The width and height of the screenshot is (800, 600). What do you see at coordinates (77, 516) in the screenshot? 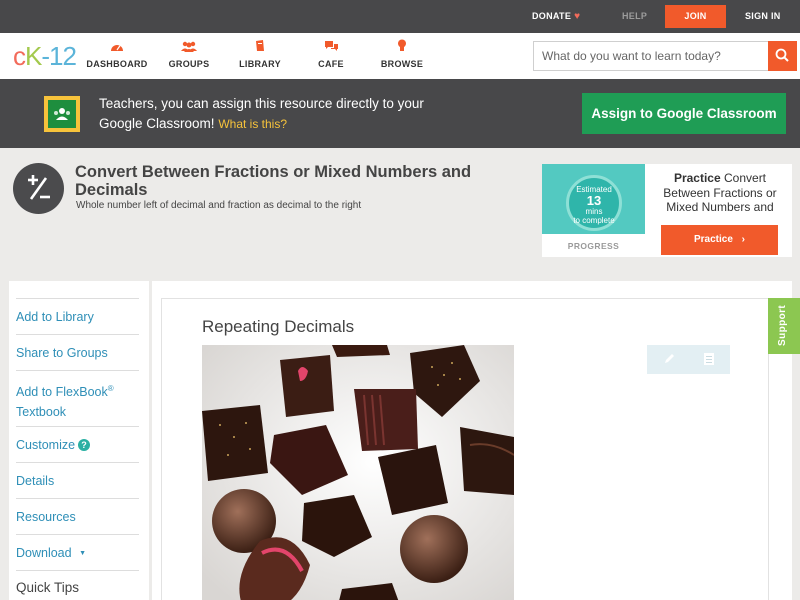
I see `sidebar-item-resources: Resources` at bounding box center [77, 516].